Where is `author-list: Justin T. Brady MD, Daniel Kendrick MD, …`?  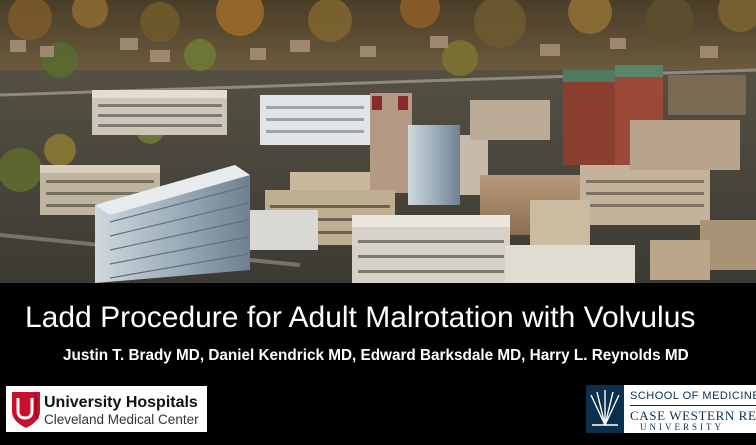 author-list: Justin T. Brady MD, Daniel Kendrick MD, … is located at coordinates (376, 355).